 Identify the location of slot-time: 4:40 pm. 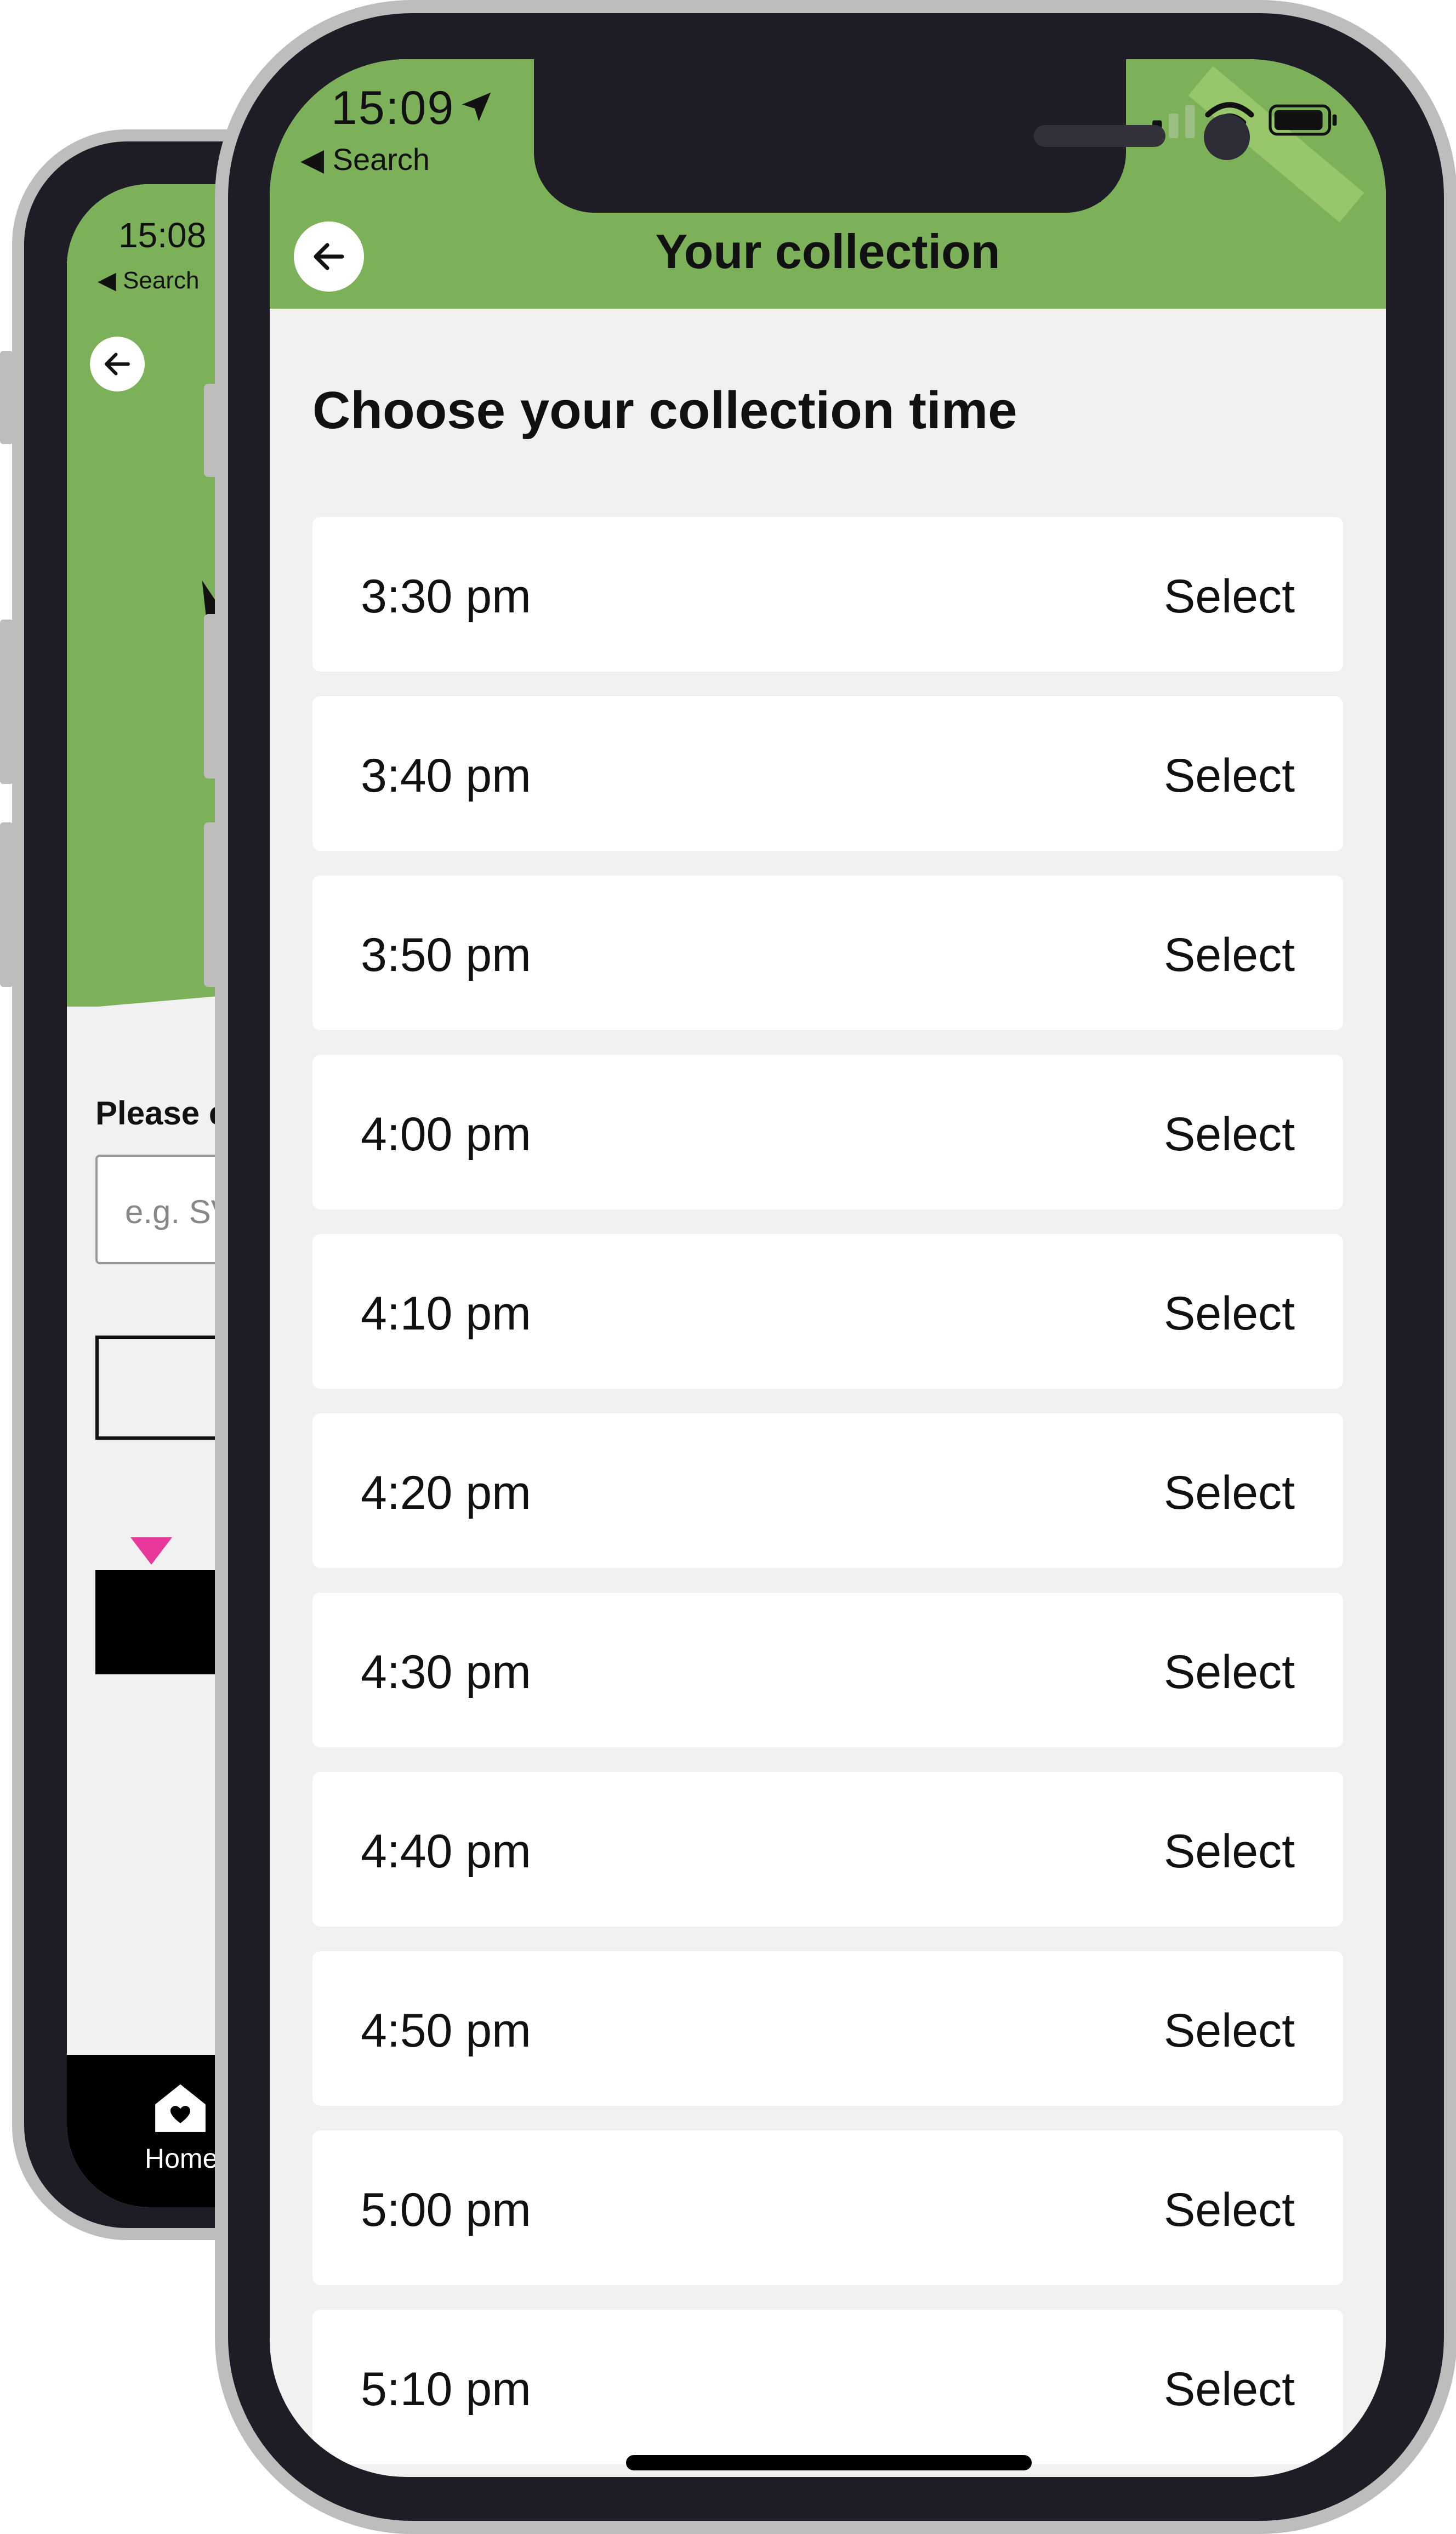
(446, 1851).